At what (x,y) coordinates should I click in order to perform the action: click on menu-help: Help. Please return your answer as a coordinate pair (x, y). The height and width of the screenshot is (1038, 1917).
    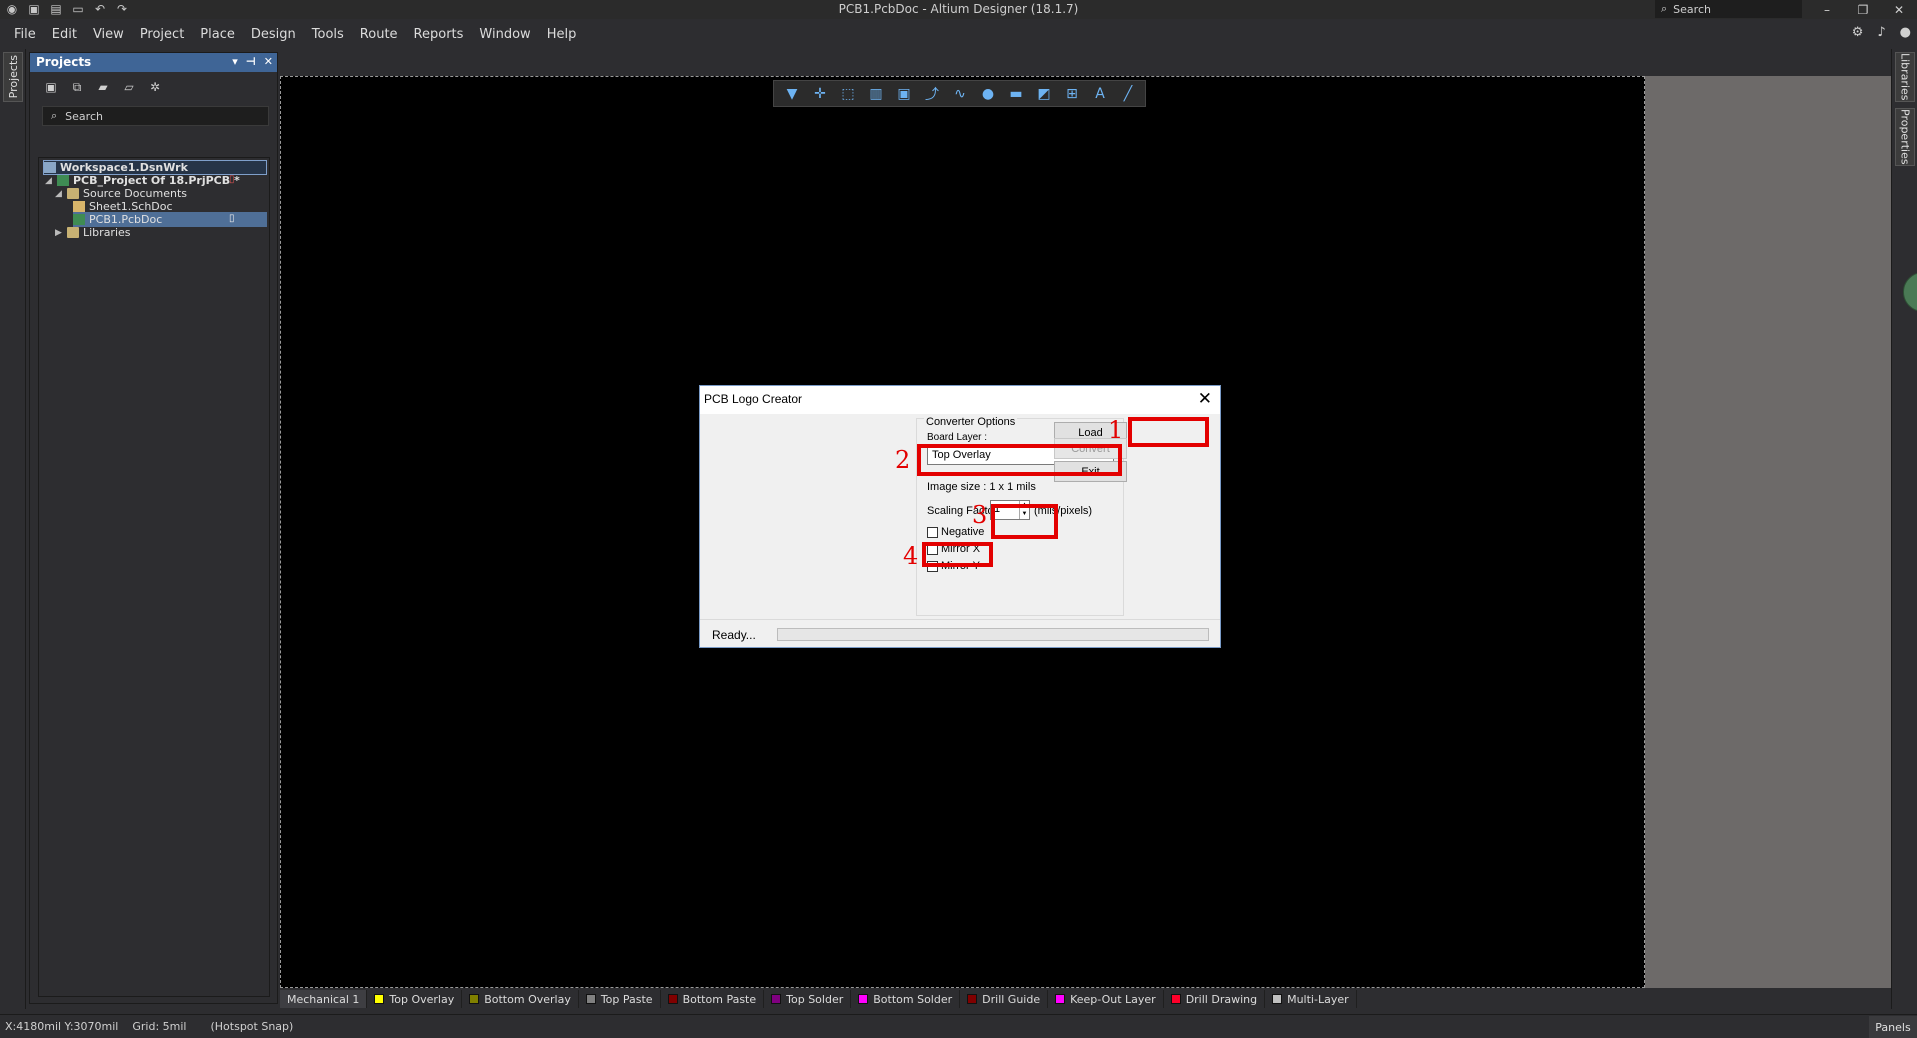
    Looking at the image, I should click on (562, 34).